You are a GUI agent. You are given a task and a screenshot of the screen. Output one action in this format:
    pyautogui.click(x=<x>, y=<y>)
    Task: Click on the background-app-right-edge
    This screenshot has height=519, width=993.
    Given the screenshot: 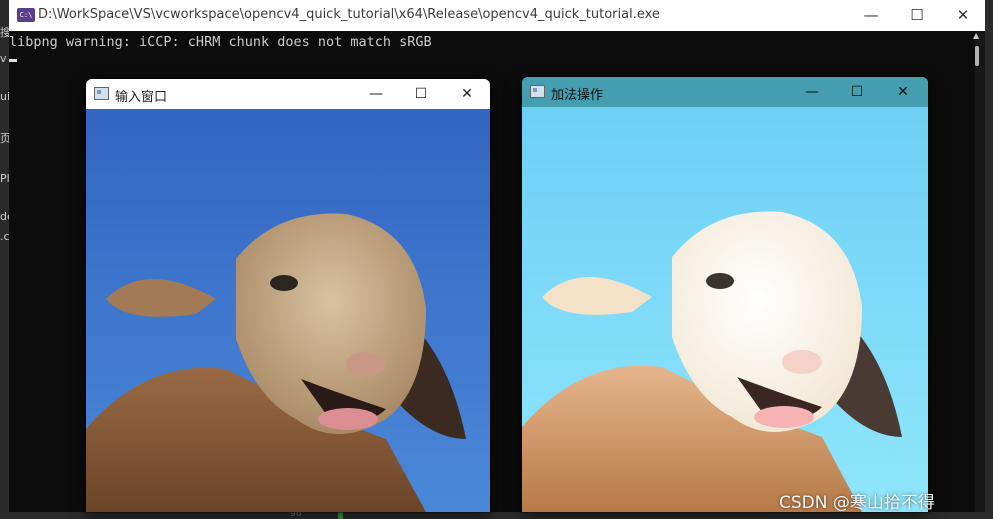 What is the action you would take?
    pyautogui.click(x=989, y=259)
    